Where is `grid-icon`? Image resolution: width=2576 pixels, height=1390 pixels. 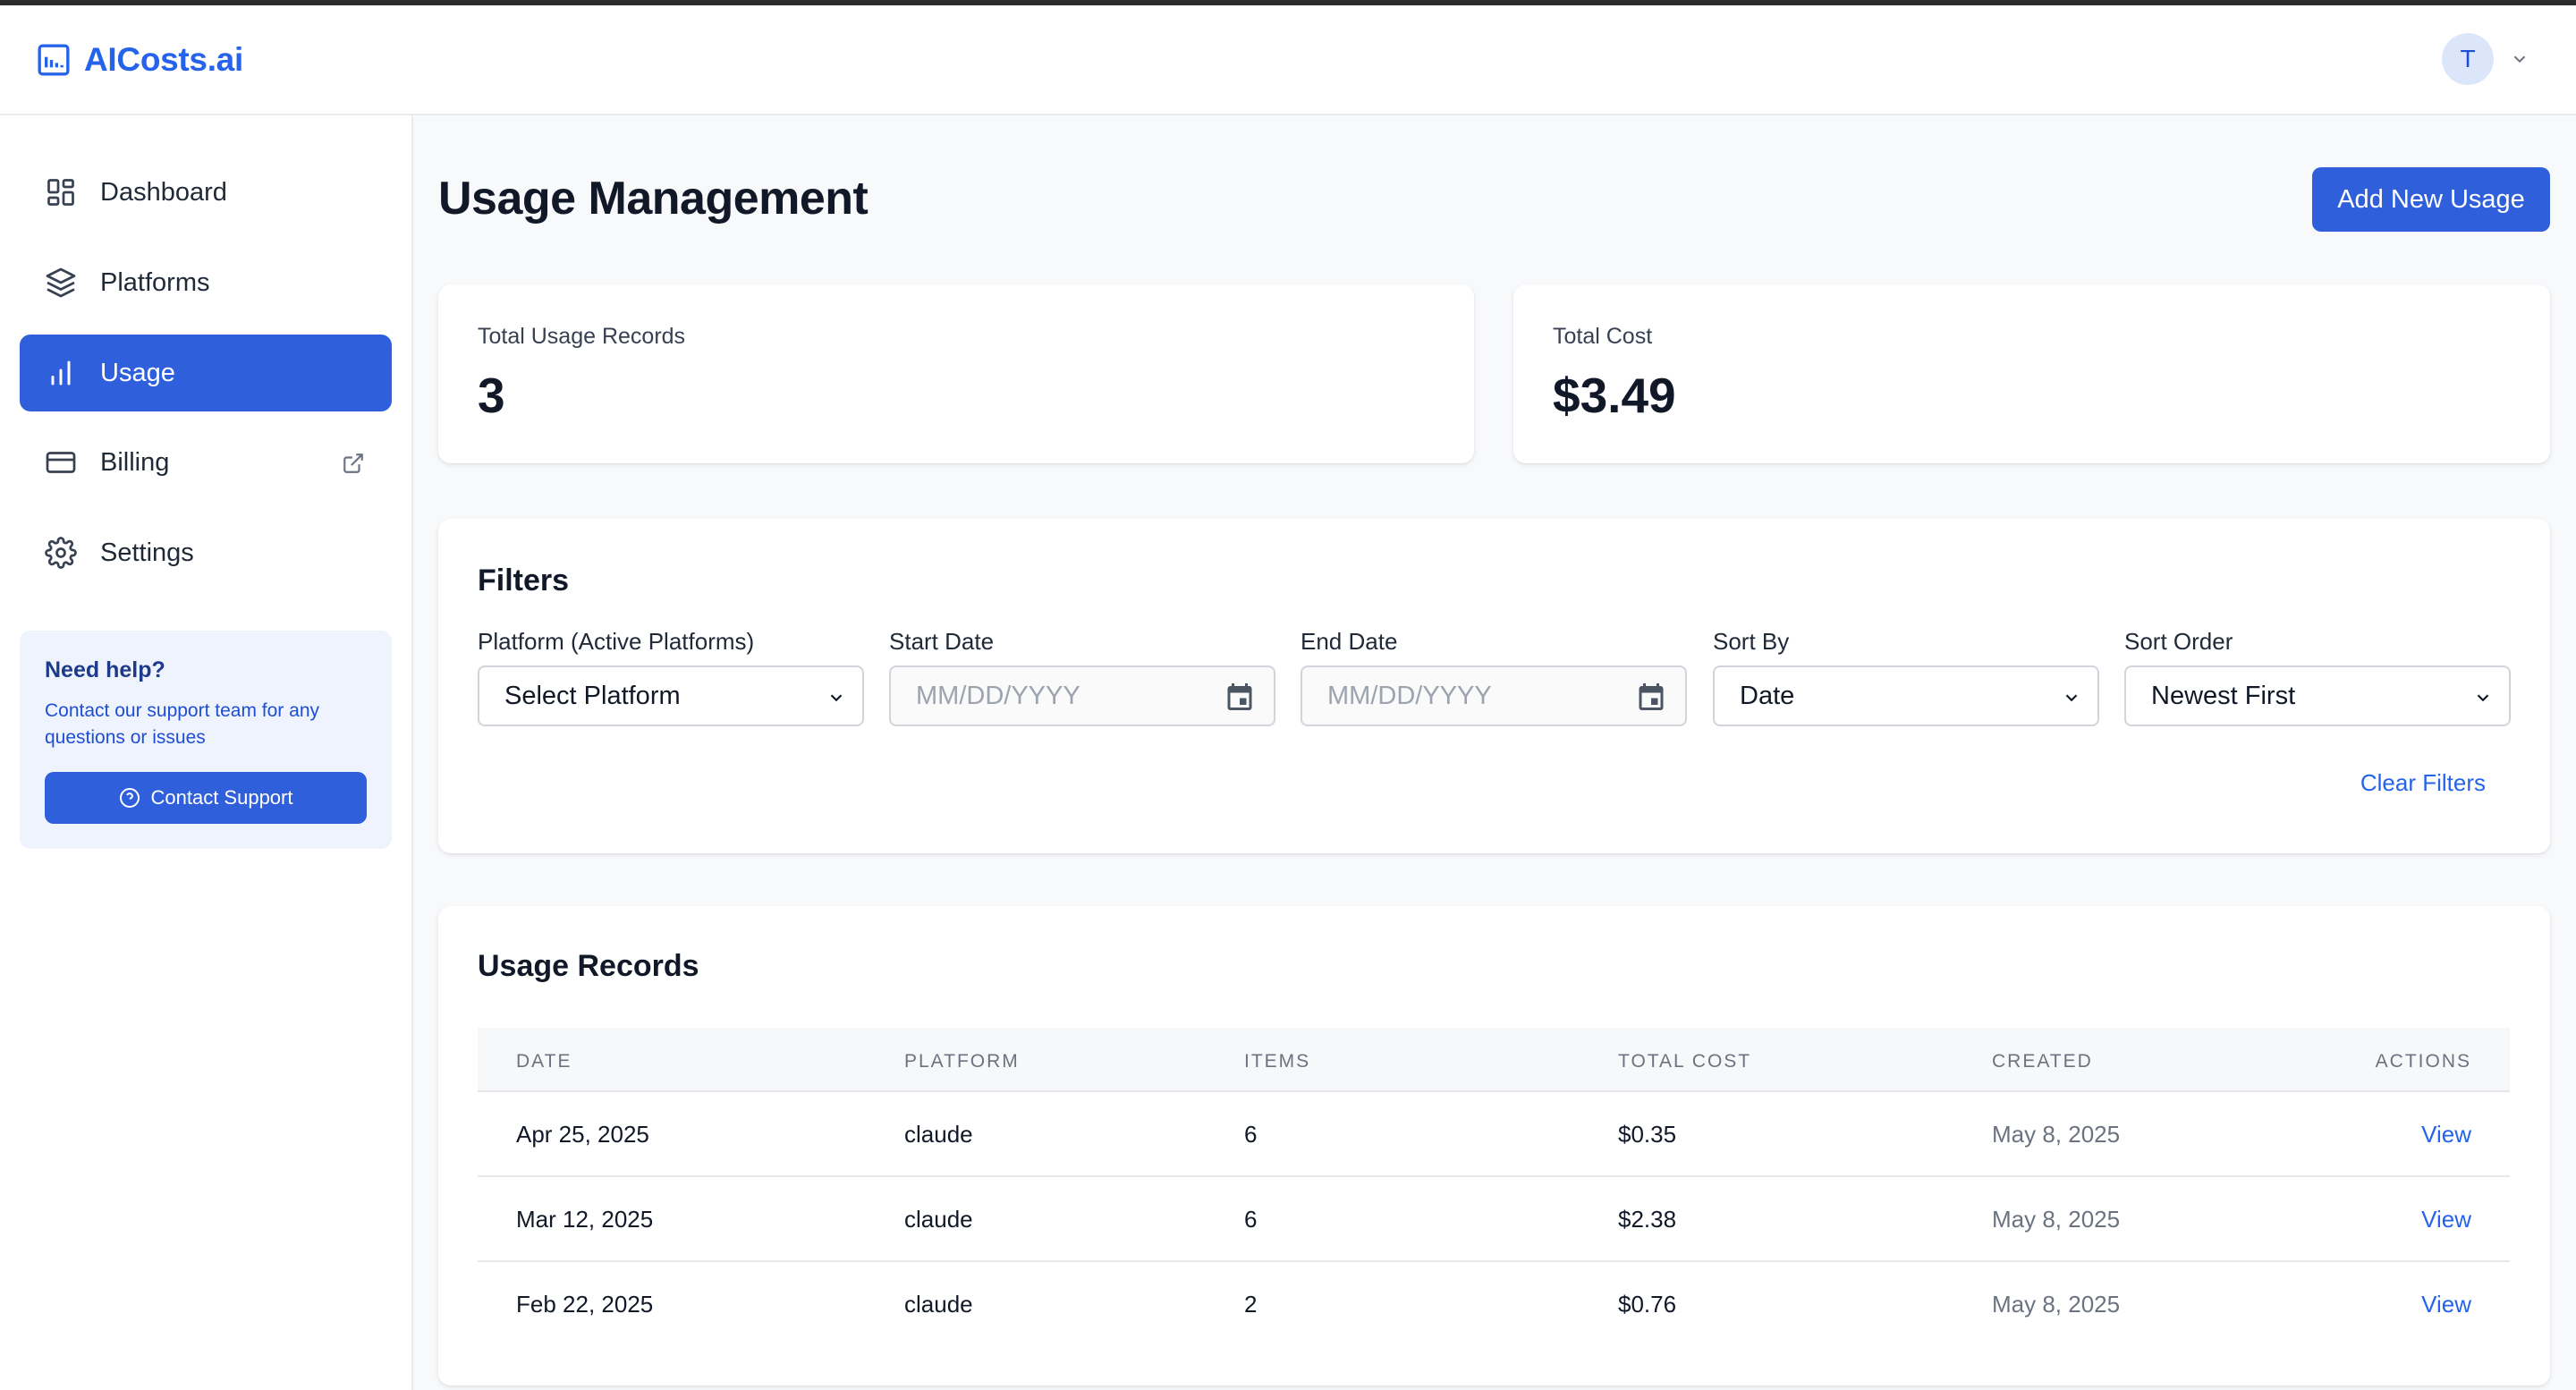
grid-icon is located at coordinates (60, 192).